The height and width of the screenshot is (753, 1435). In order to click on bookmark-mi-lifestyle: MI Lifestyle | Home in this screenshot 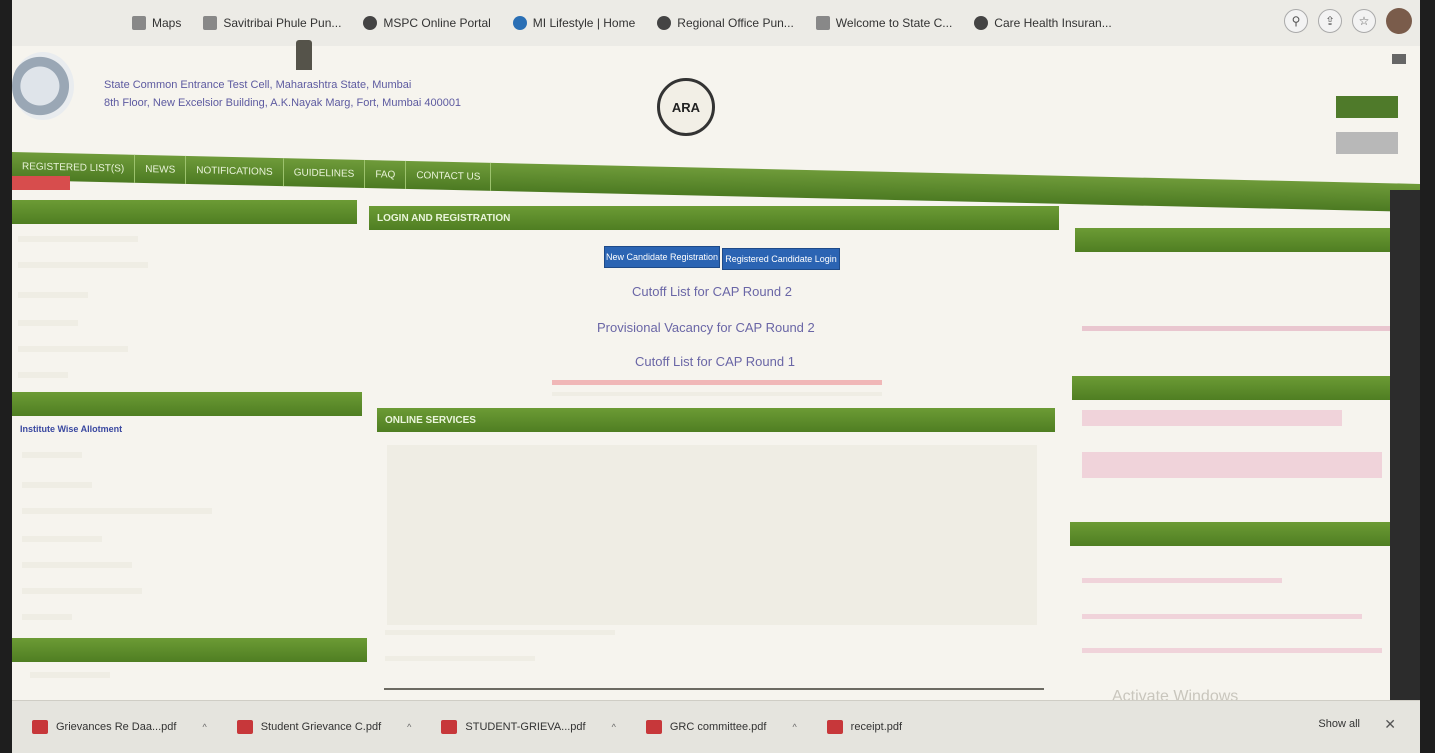, I will do `click(573, 23)`.